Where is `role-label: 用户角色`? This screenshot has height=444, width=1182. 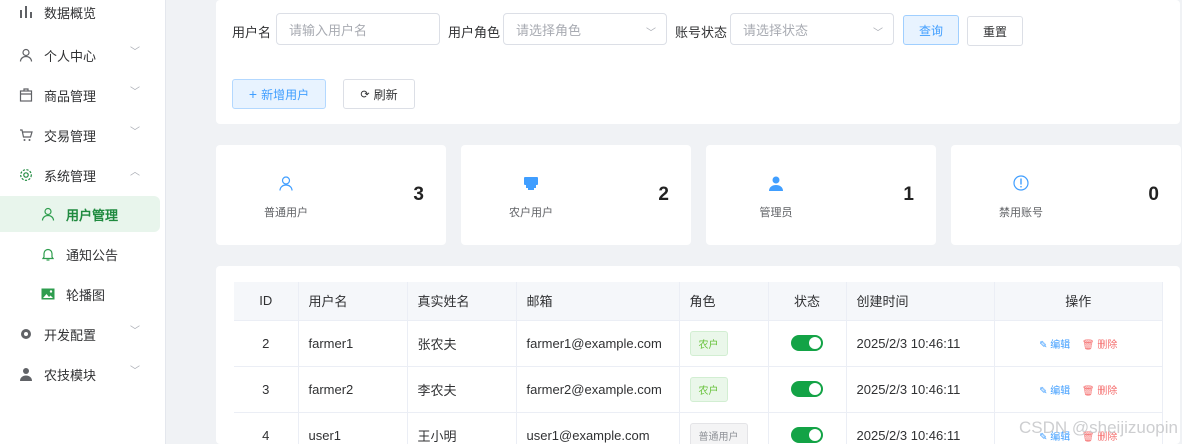
role-label: 用户角色 is located at coordinates (474, 32).